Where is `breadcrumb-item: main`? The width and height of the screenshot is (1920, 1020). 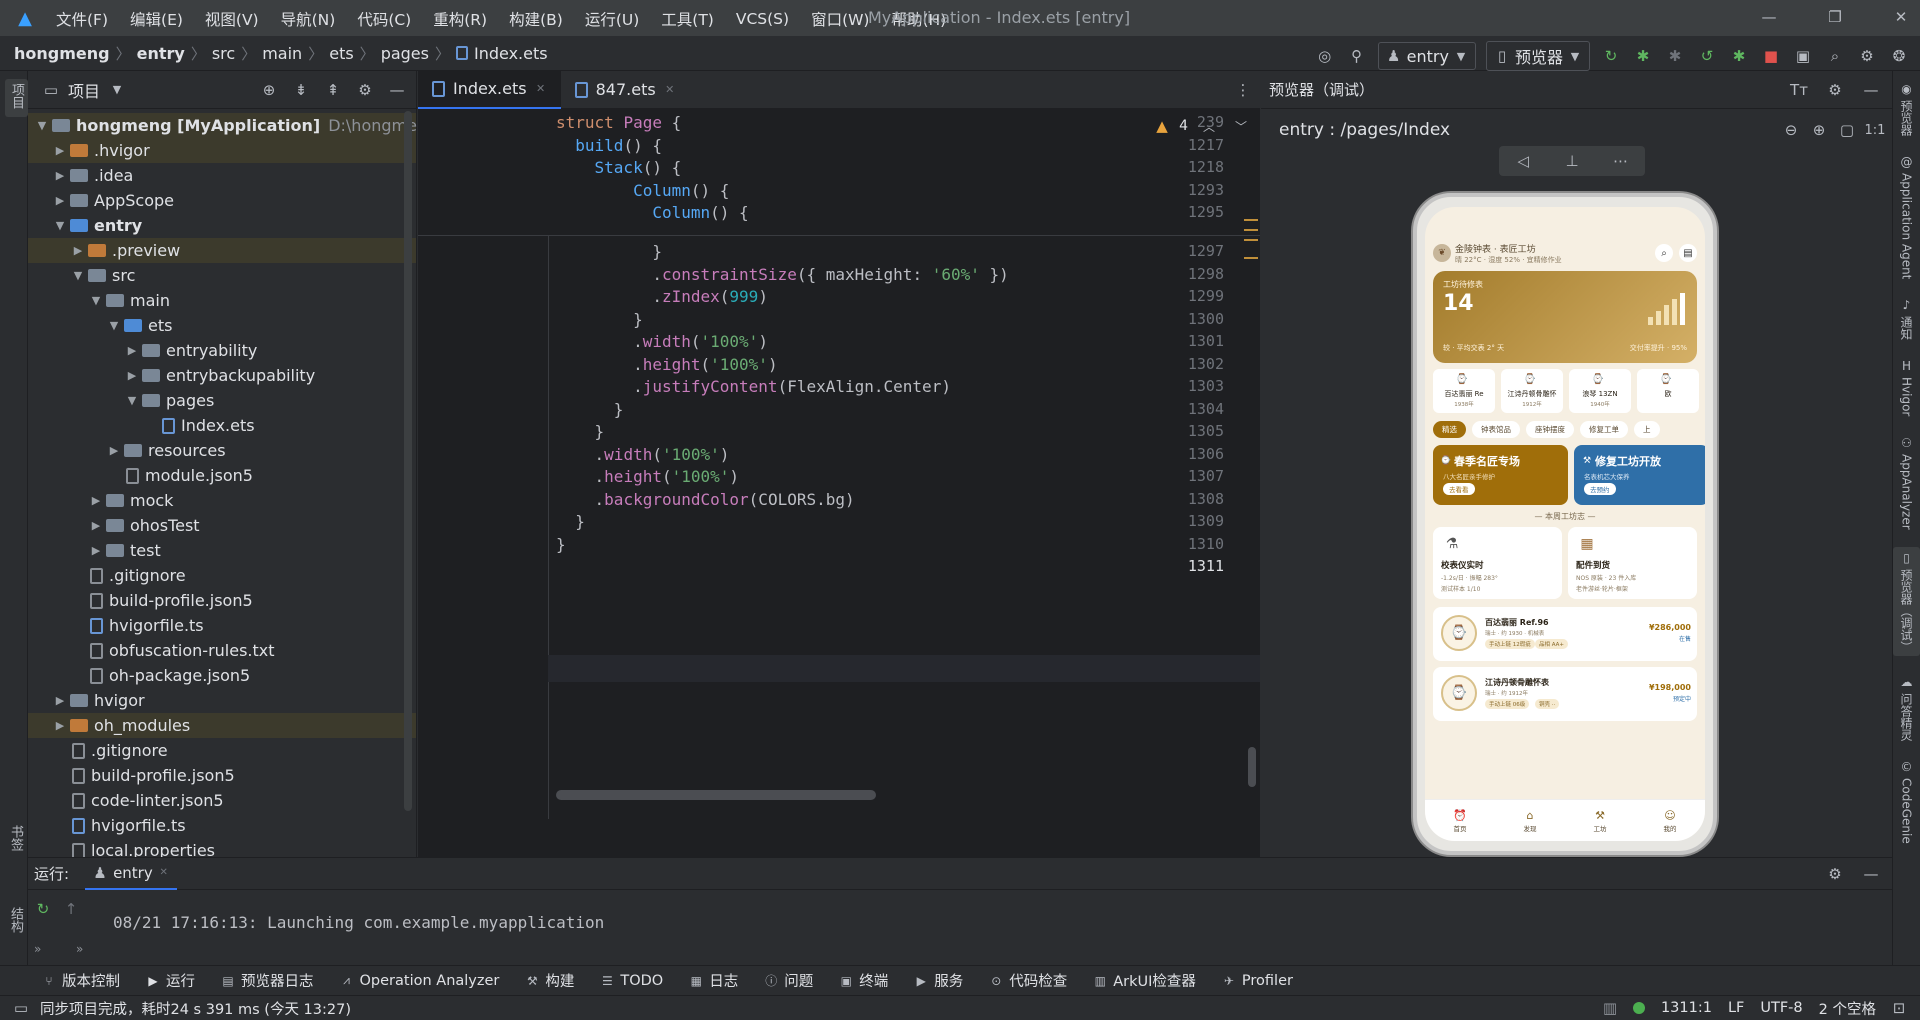
breadcrumb-item: main is located at coordinates (282, 53).